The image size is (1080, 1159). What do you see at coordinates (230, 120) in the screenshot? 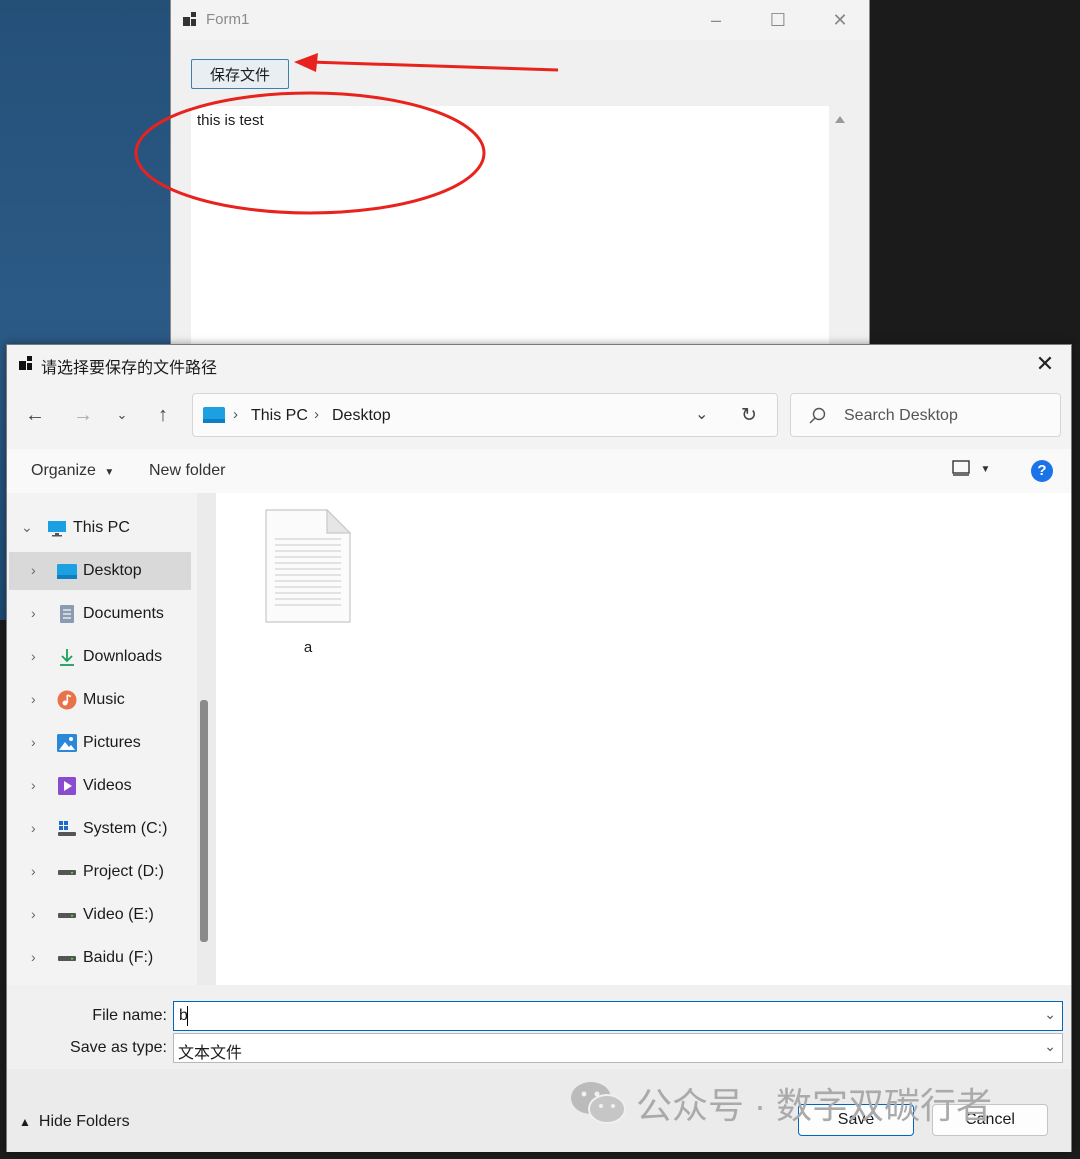
I see `text-area-content: this is test` at bounding box center [230, 120].